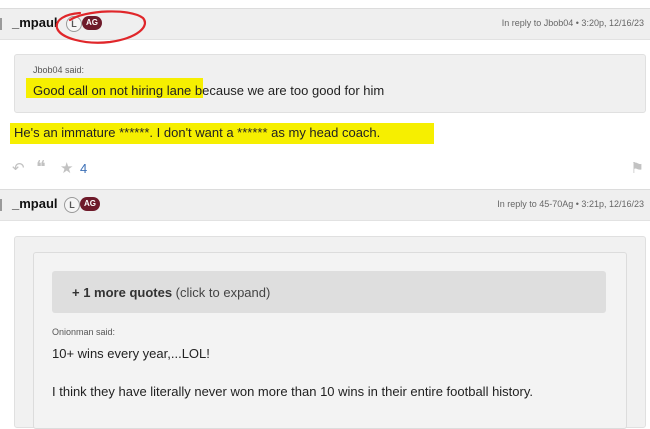  I want to click on quote-icon: ❝, so click(41, 167).